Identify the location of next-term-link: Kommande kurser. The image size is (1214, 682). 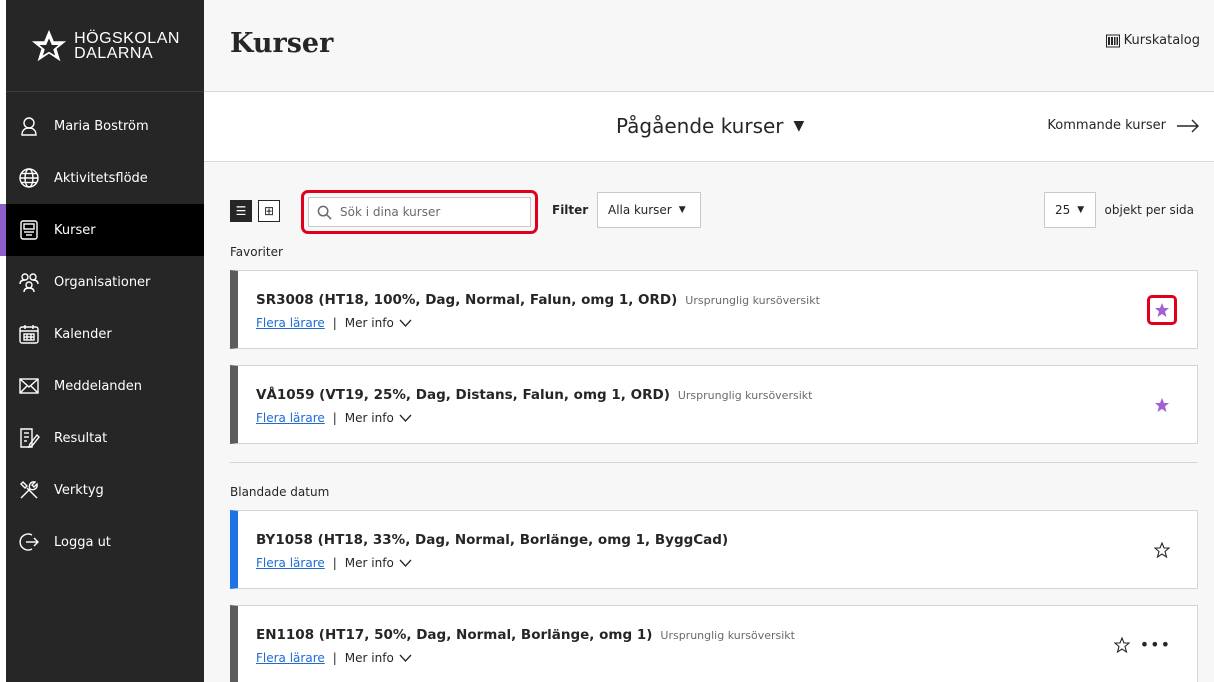
(1123, 125).